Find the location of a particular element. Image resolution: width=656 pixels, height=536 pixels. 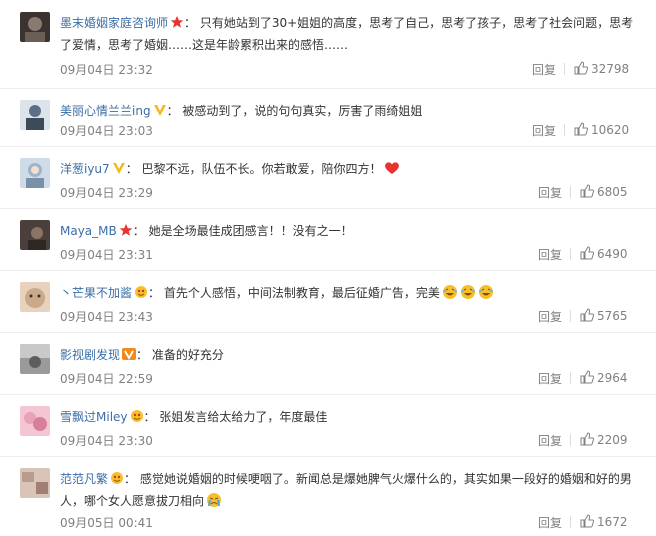

like-button: 2964 is located at coordinates (604, 377).